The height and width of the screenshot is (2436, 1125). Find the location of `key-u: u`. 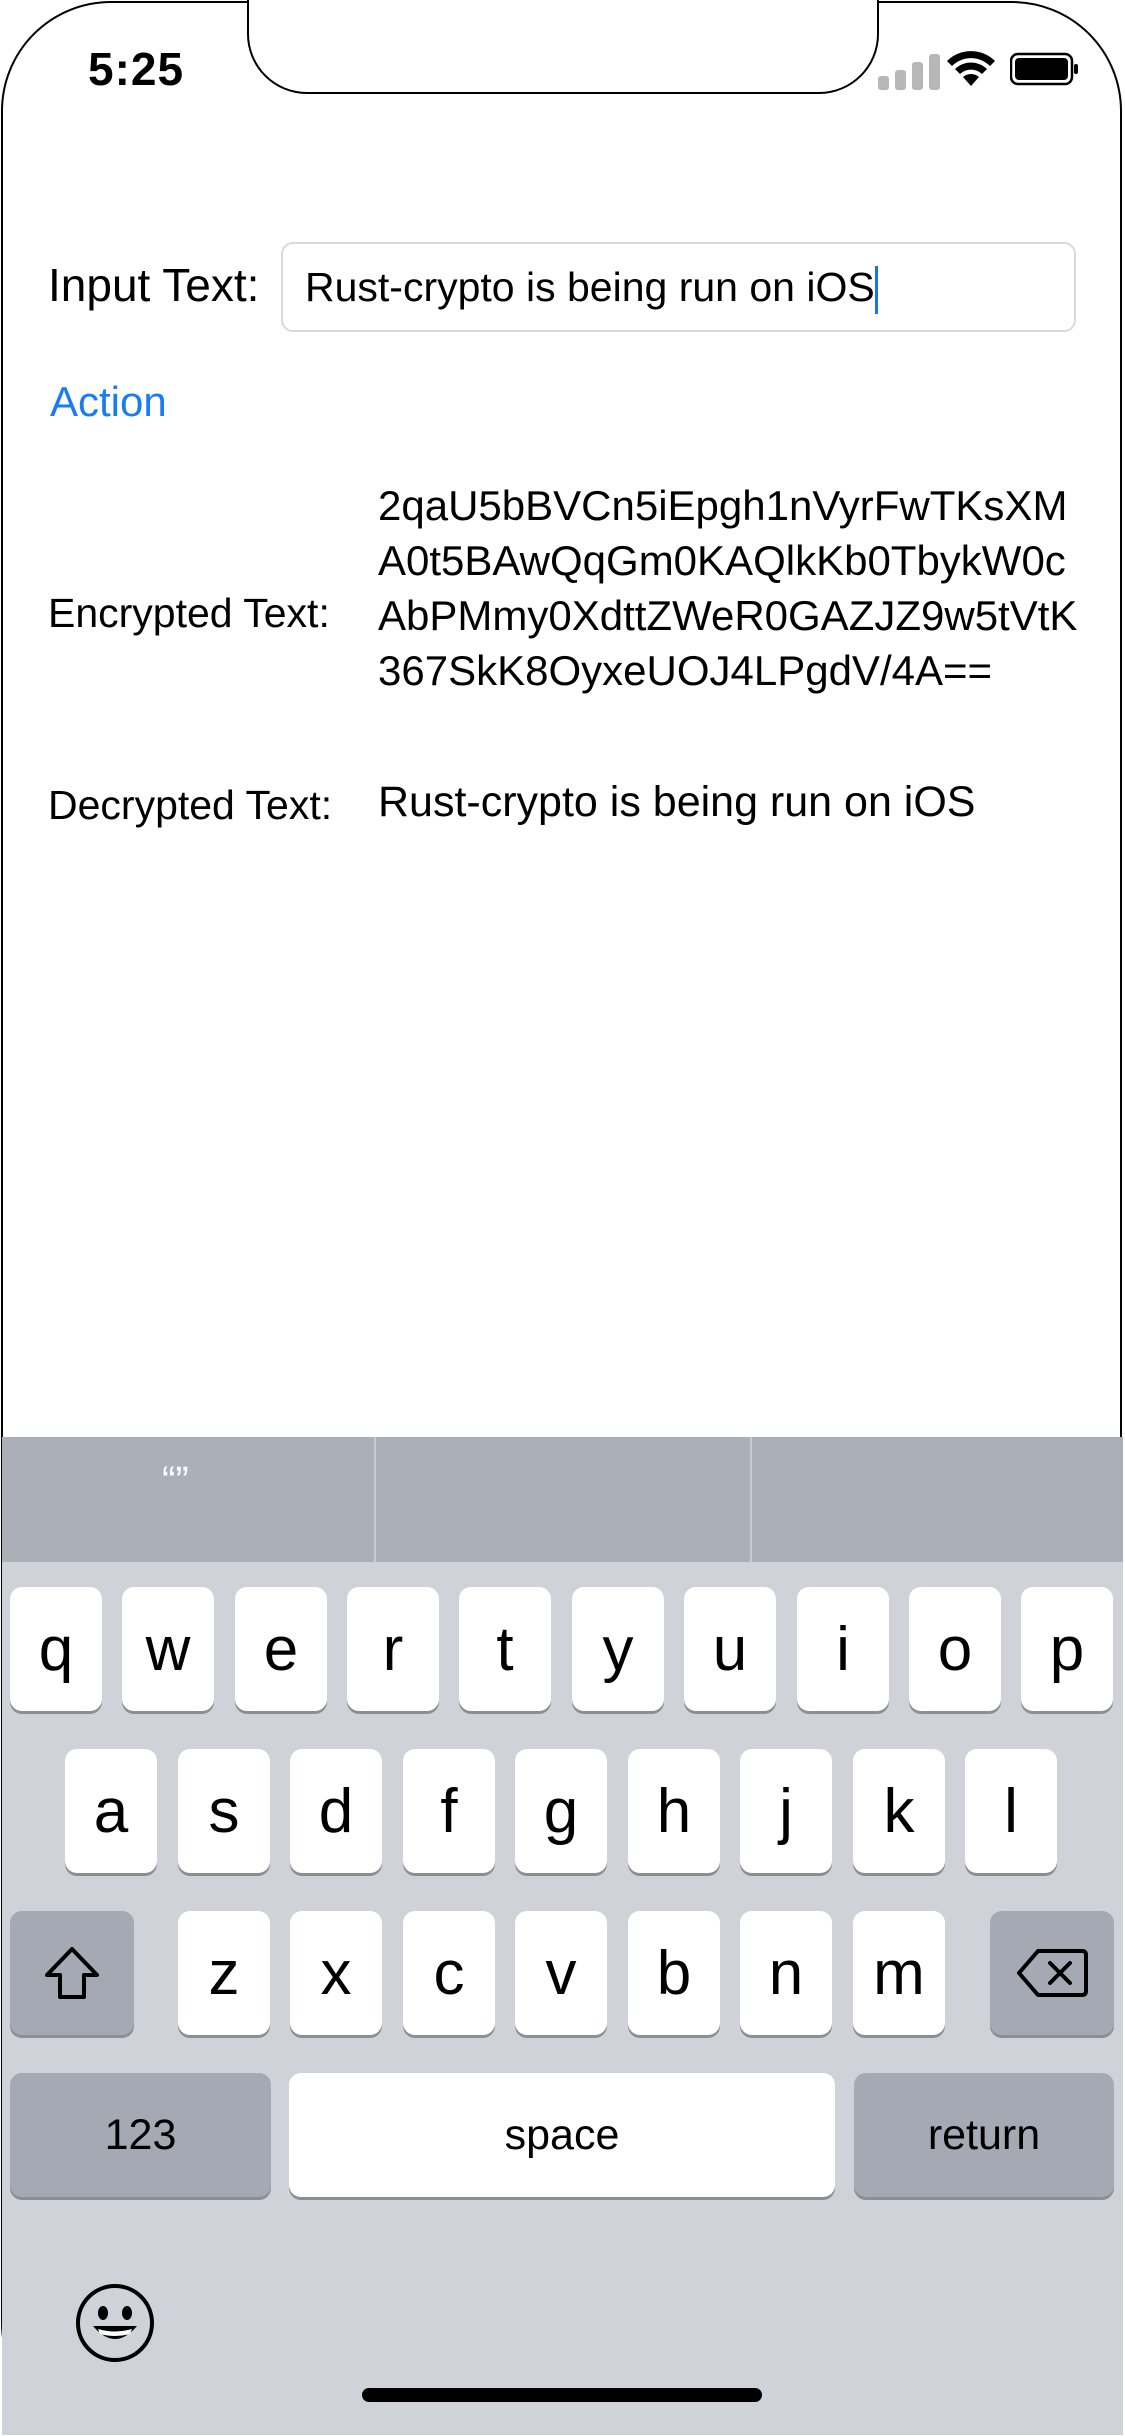

key-u: u is located at coordinates (730, 1649).